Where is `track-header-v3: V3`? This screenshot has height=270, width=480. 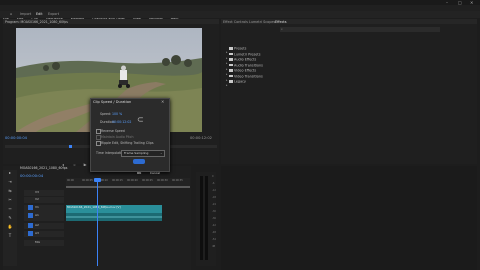 track-header-v3: V3 is located at coordinates (44, 193).